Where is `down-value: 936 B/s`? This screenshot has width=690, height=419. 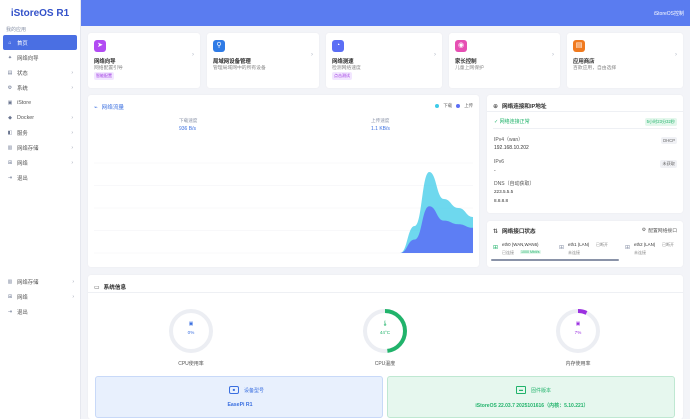
down-value: 936 B/s is located at coordinates (187, 129).